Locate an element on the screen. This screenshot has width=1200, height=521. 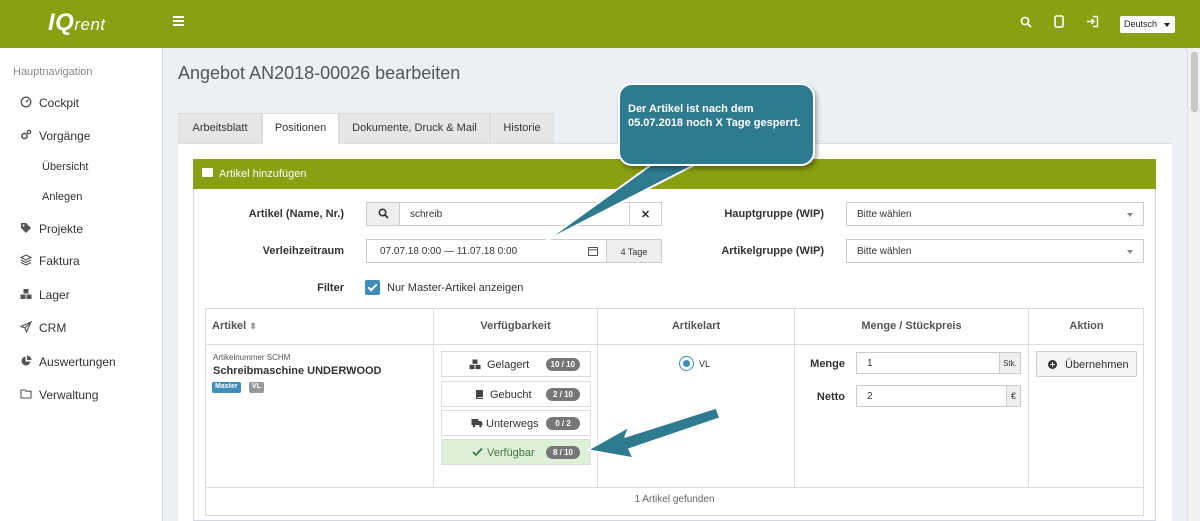
annotation-overlay is located at coordinates (632, 308).